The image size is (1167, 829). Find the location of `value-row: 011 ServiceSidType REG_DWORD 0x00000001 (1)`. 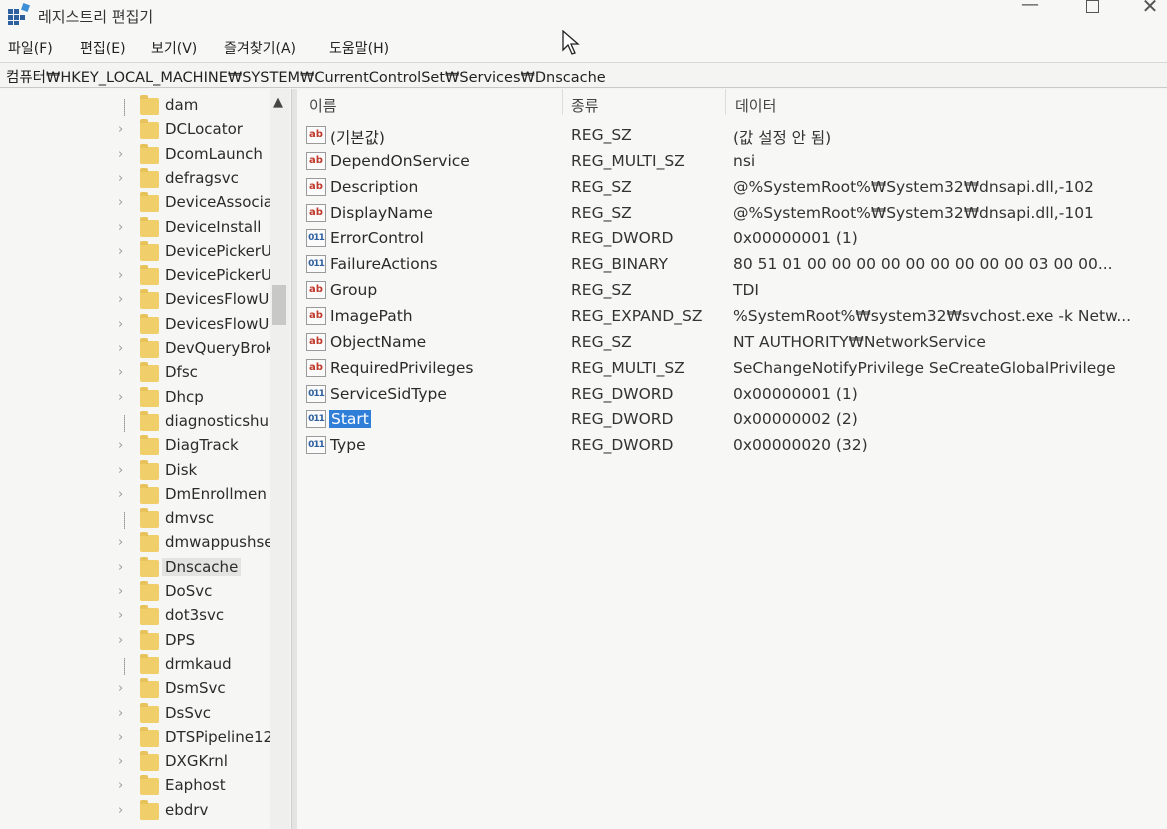

value-row: 011 ServiceSidType REG_DWORD 0x00000001 (1) is located at coordinates (732, 395).